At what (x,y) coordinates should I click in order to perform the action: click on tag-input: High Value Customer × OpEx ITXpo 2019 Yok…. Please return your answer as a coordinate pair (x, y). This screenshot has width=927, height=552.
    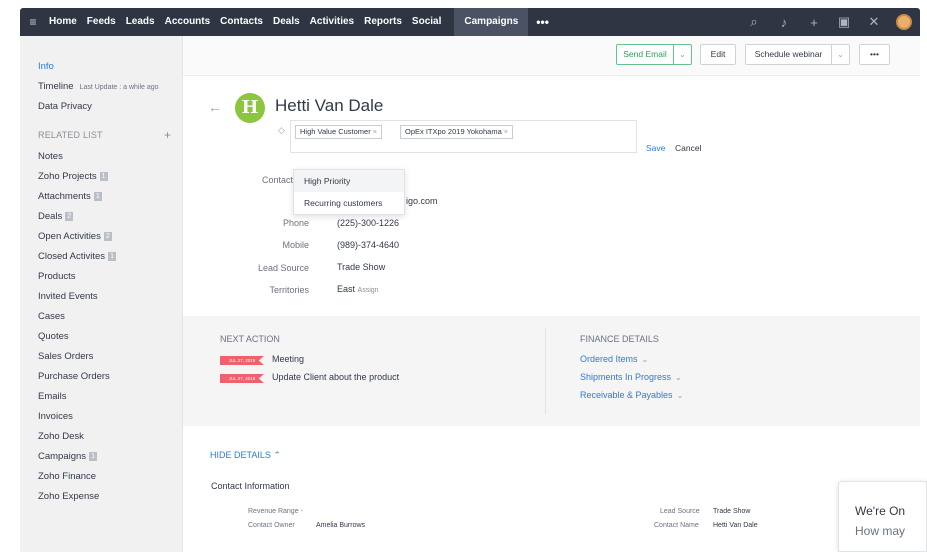
    Looking at the image, I should click on (463, 136).